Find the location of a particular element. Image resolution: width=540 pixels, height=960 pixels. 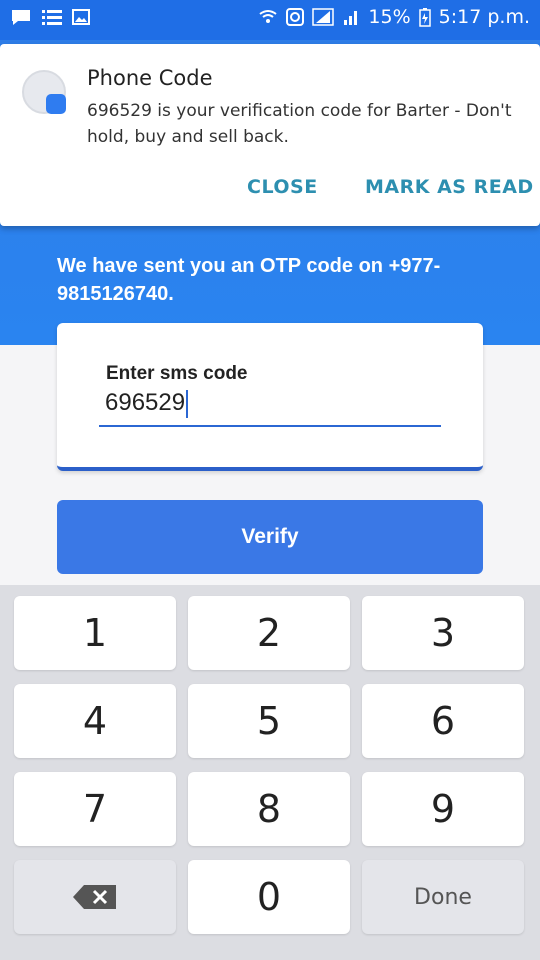

key-2: 2 is located at coordinates (269, 633).